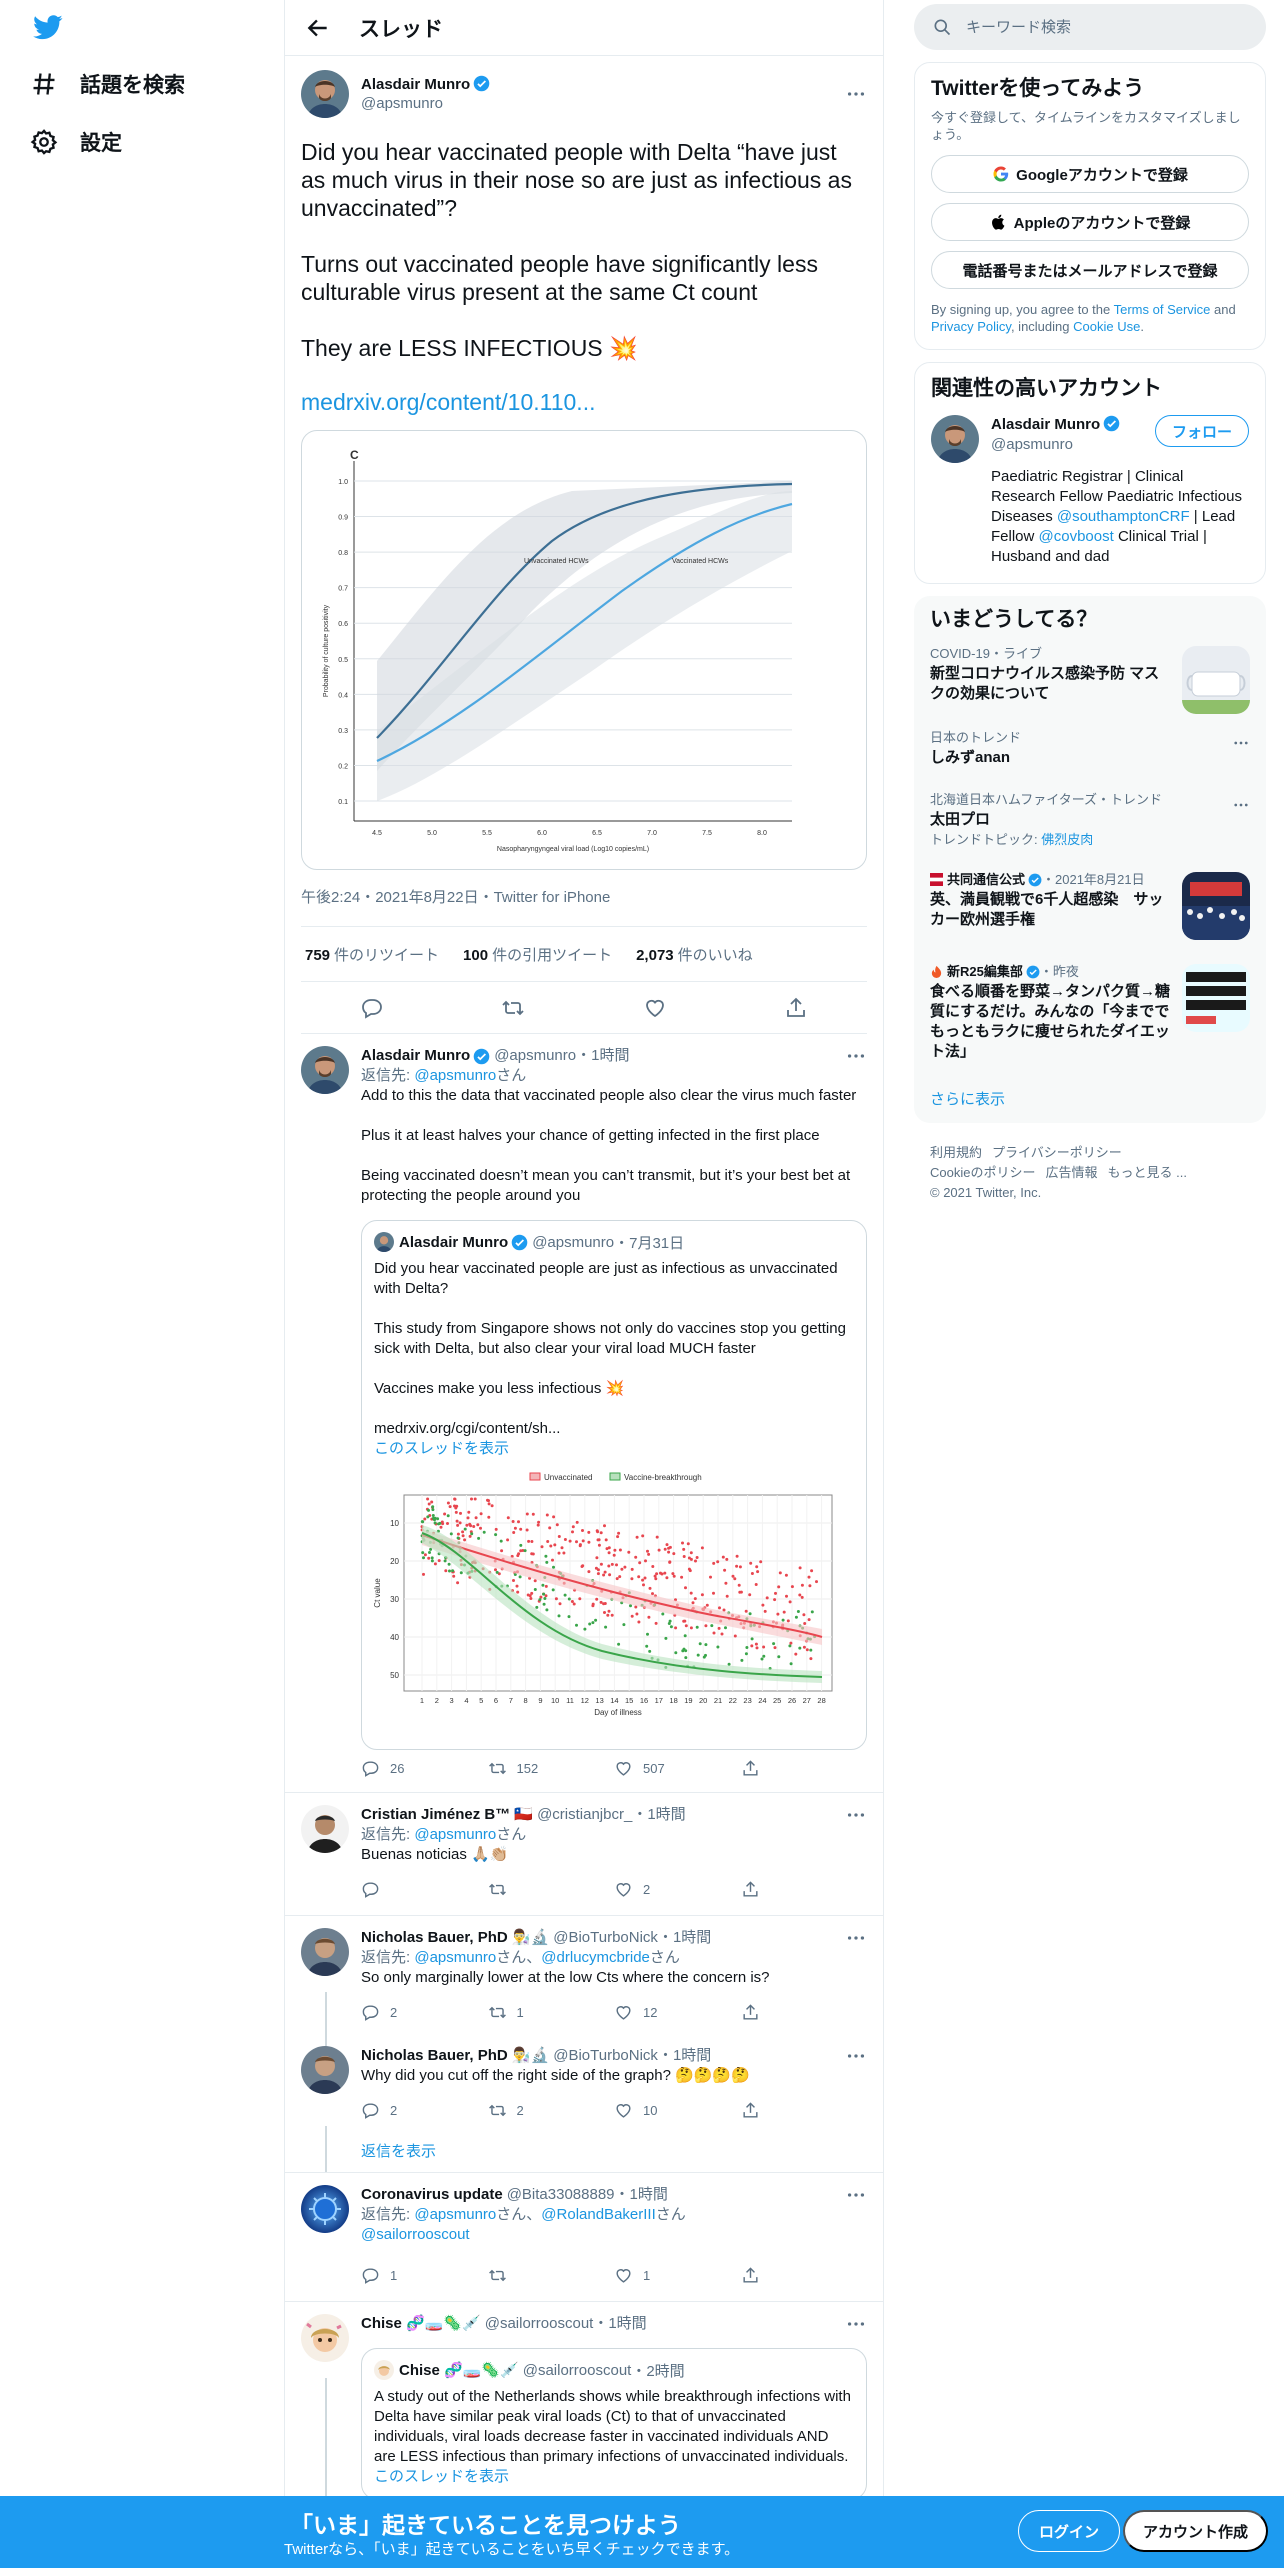  What do you see at coordinates (432, 2195) in the screenshot?
I see `author-name: Coronavirus update` at bounding box center [432, 2195].